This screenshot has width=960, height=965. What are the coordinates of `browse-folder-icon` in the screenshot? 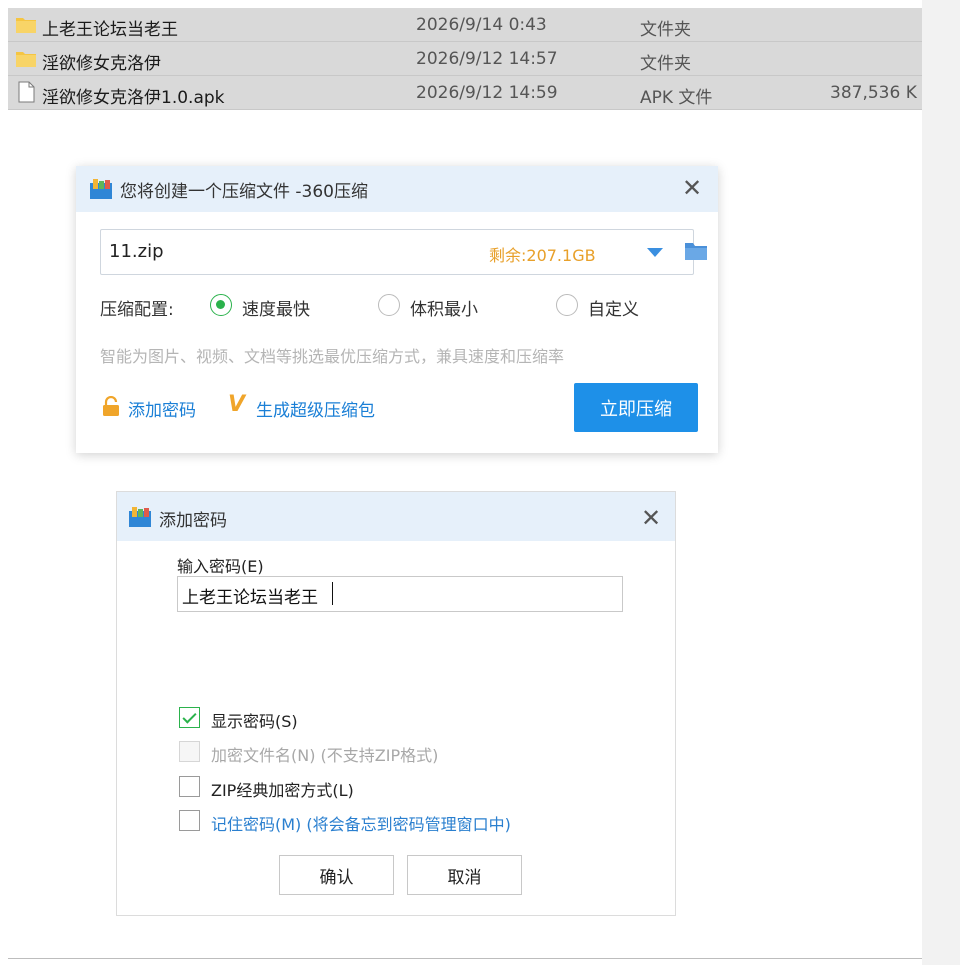 It's located at (696, 251).